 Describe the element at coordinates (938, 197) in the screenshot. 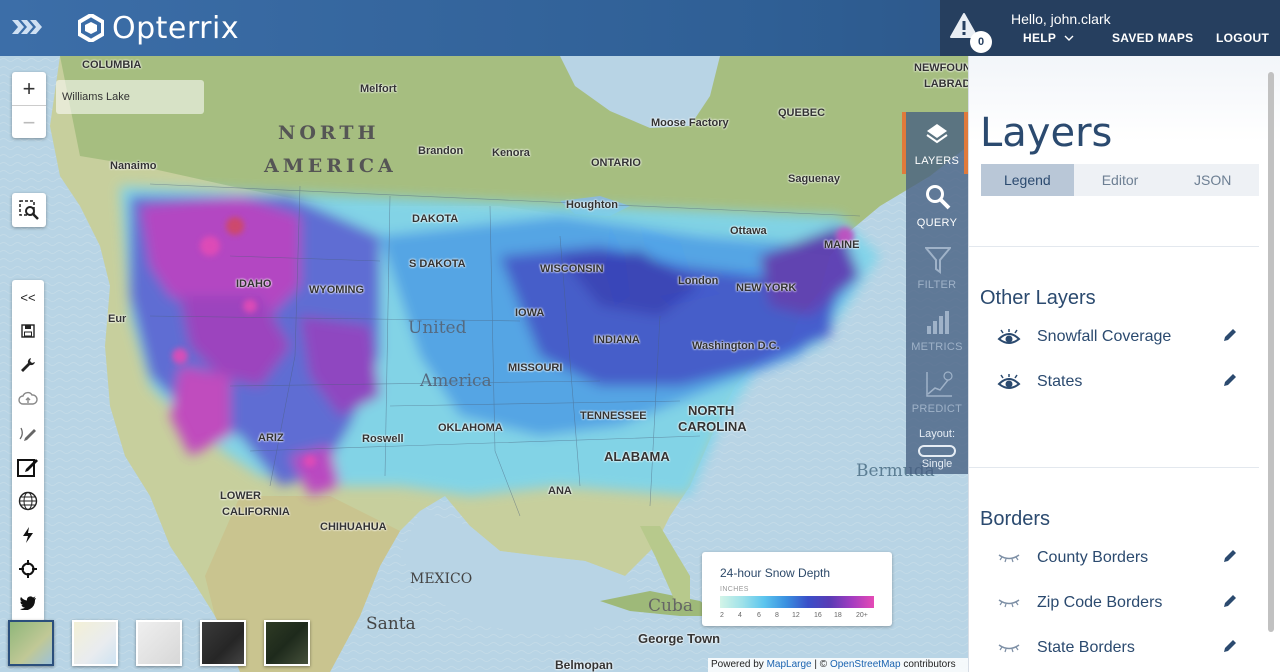

I see `search-icon` at that location.